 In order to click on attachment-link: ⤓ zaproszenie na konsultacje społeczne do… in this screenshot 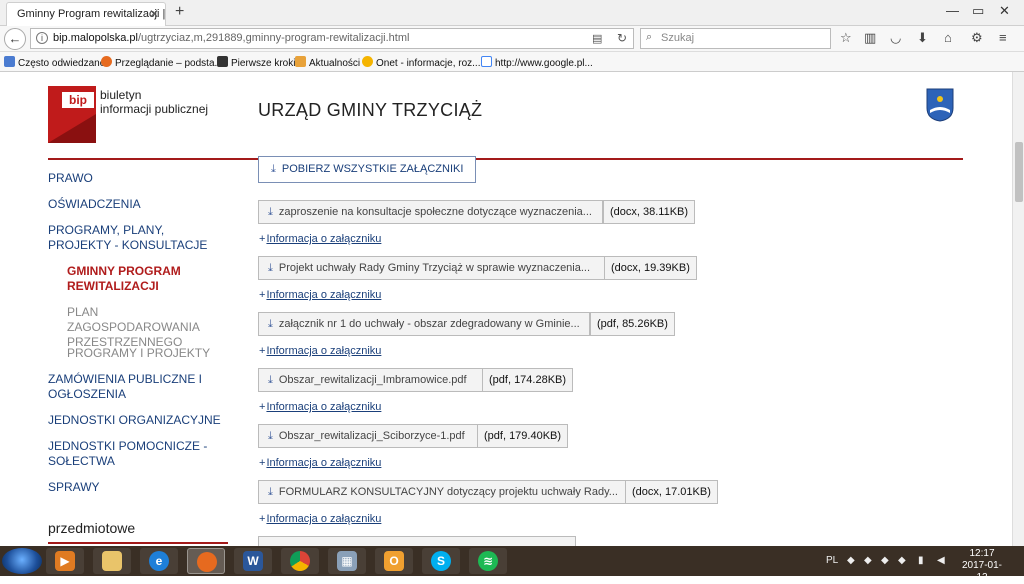, I will do `click(430, 212)`.